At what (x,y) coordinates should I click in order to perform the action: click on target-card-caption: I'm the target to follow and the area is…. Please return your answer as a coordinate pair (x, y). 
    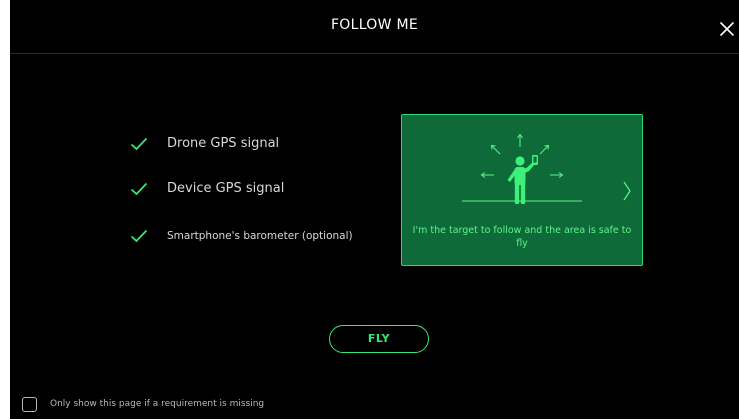
    Looking at the image, I should click on (522, 237).